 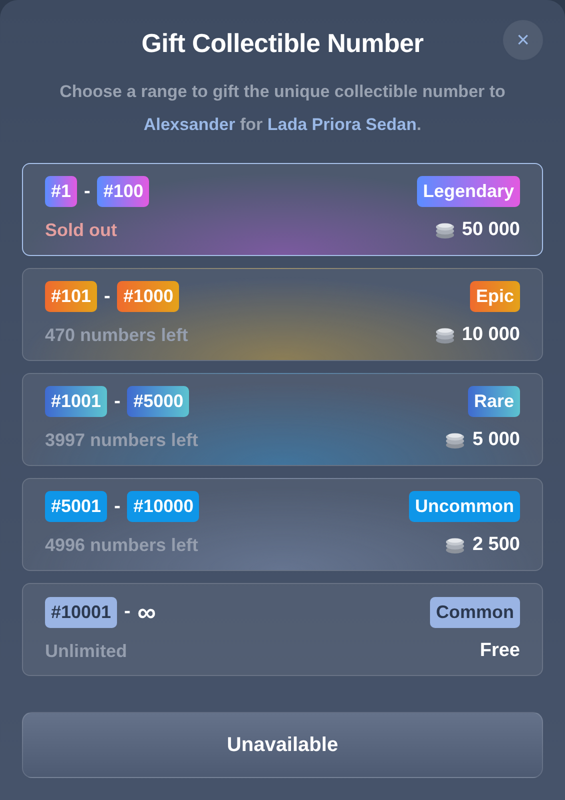 What do you see at coordinates (282, 419) in the screenshot?
I see `range-option-card: #1001 - #5000 Rare 3997 numbers left 5 000` at bounding box center [282, 419].